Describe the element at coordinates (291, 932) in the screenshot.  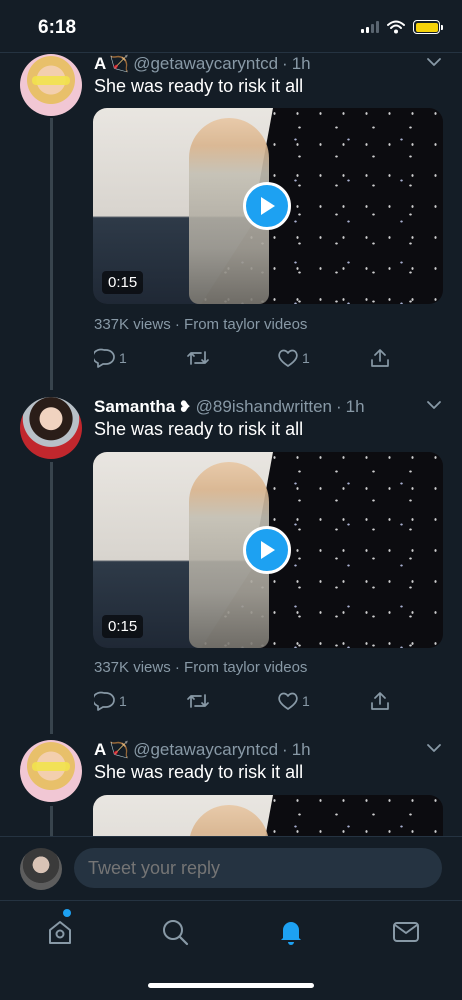
I see `notifications-icon` at that location.